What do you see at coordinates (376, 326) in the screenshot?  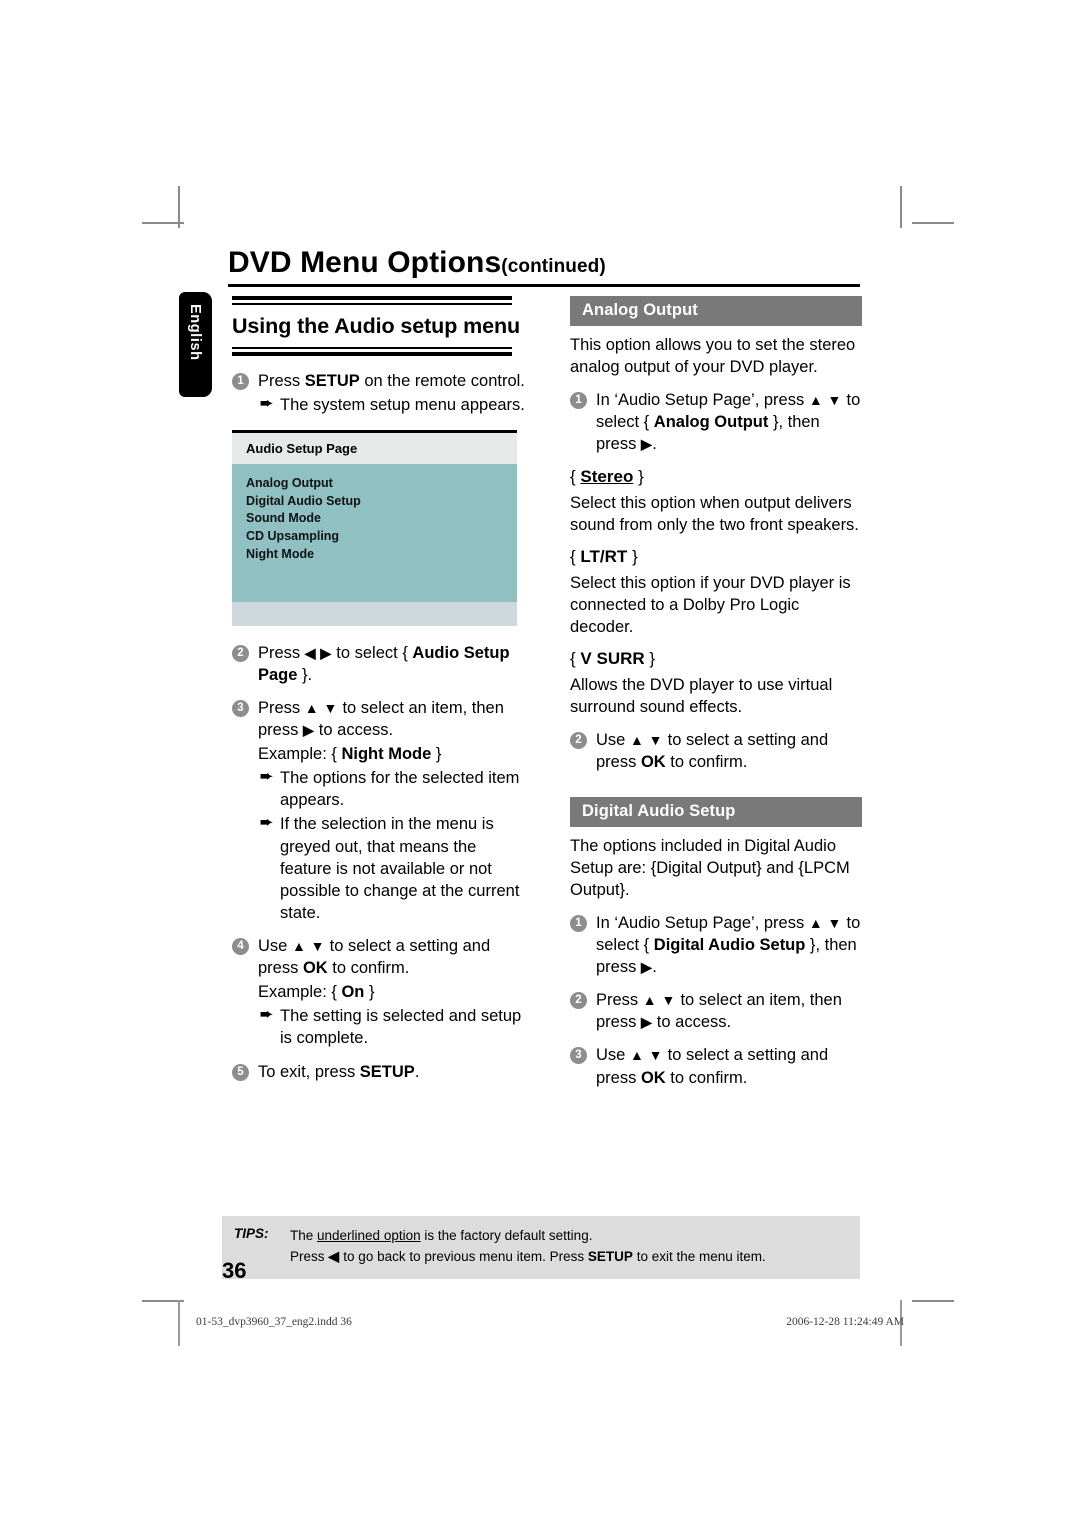 I see `section-heading-audio-setup: Using the Audio setup menu` at bounding box center [376, 326].